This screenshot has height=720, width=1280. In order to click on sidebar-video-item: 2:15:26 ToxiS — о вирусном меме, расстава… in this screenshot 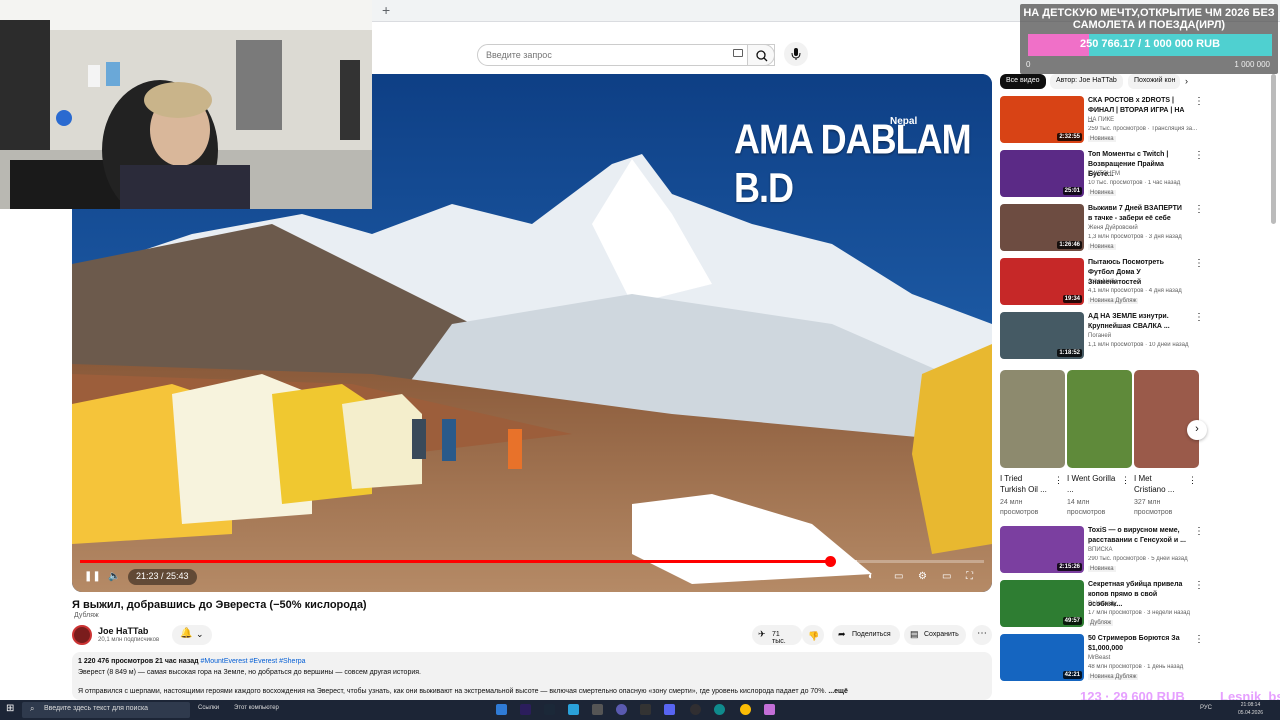, I will do `click(1102, 551)`.